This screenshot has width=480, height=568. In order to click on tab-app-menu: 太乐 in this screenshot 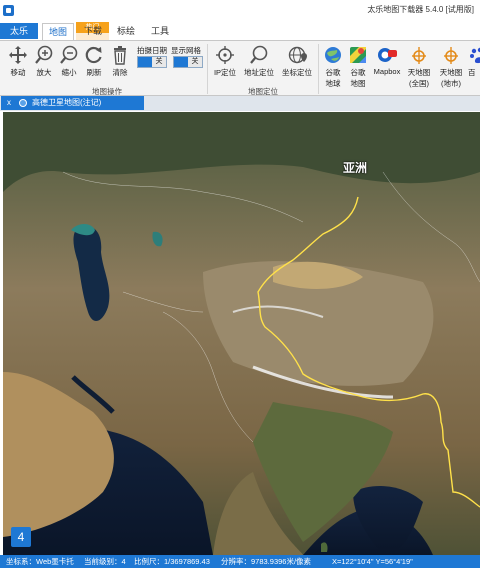, I will do `click(19, 31)`.